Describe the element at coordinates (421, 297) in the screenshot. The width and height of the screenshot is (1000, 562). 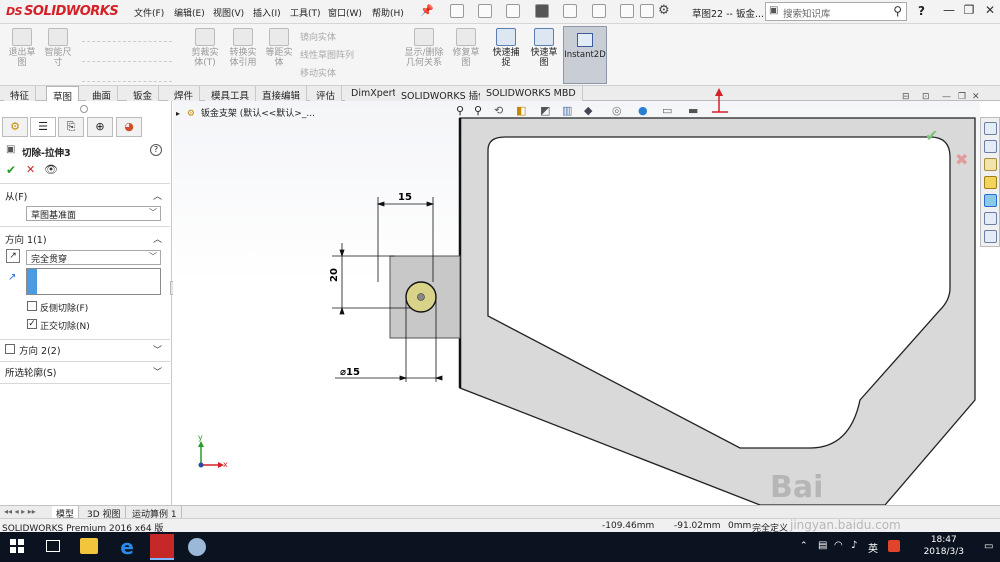
I see `circle-center-point` at that location.